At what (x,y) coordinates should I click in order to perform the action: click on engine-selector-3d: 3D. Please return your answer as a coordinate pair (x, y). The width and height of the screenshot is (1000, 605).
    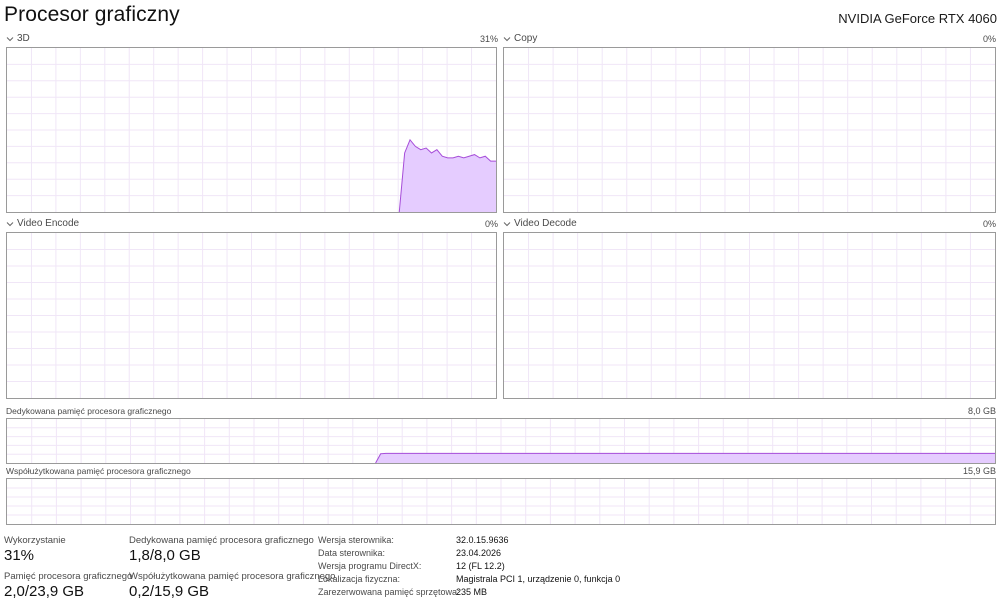
    Looking at the image, I should click on (18, 38).